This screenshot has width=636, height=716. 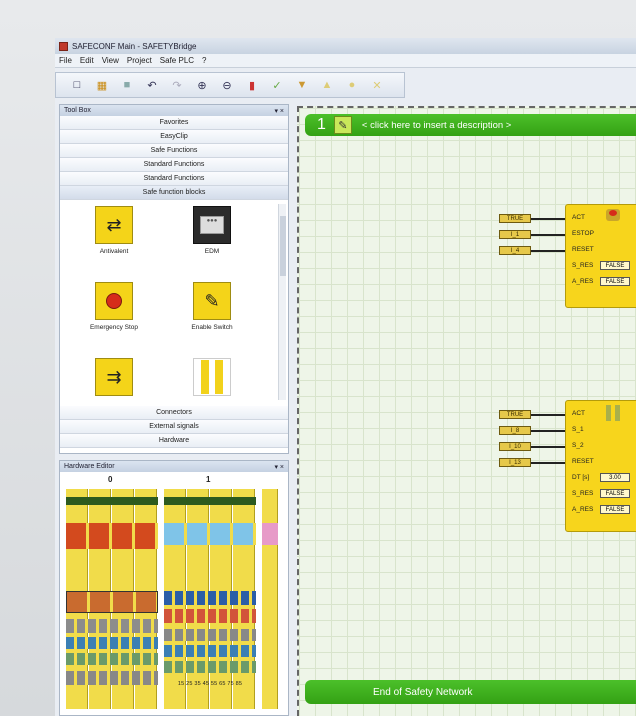 I want to click on tool-enable-switch: ✎ Enable Switch, so click(x=212, y=306).